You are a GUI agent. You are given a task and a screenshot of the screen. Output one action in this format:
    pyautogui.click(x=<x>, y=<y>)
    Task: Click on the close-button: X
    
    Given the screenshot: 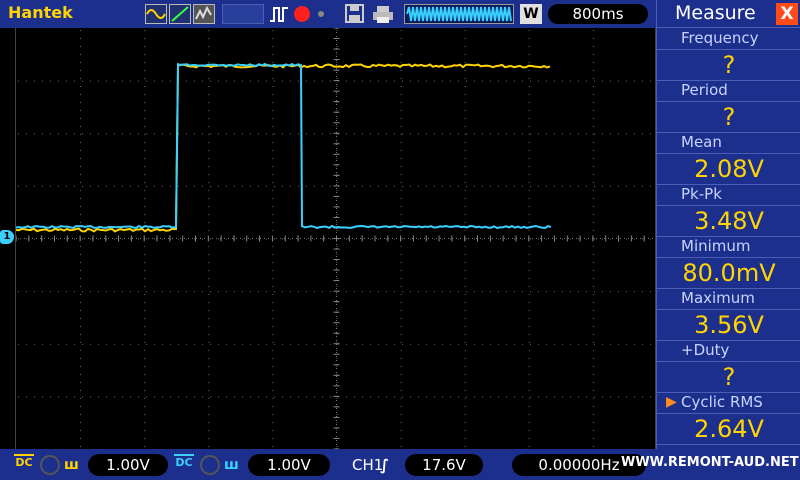 What is the action you would take?
    pyautogui.click(x=787, y=14)
    